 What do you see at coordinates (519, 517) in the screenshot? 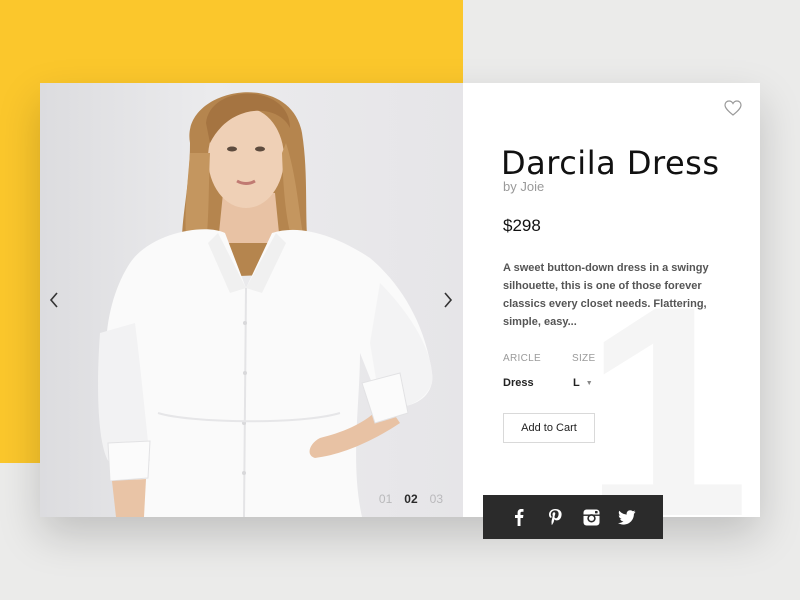
I see `facebook-icon` at bounding box center [519, 517].